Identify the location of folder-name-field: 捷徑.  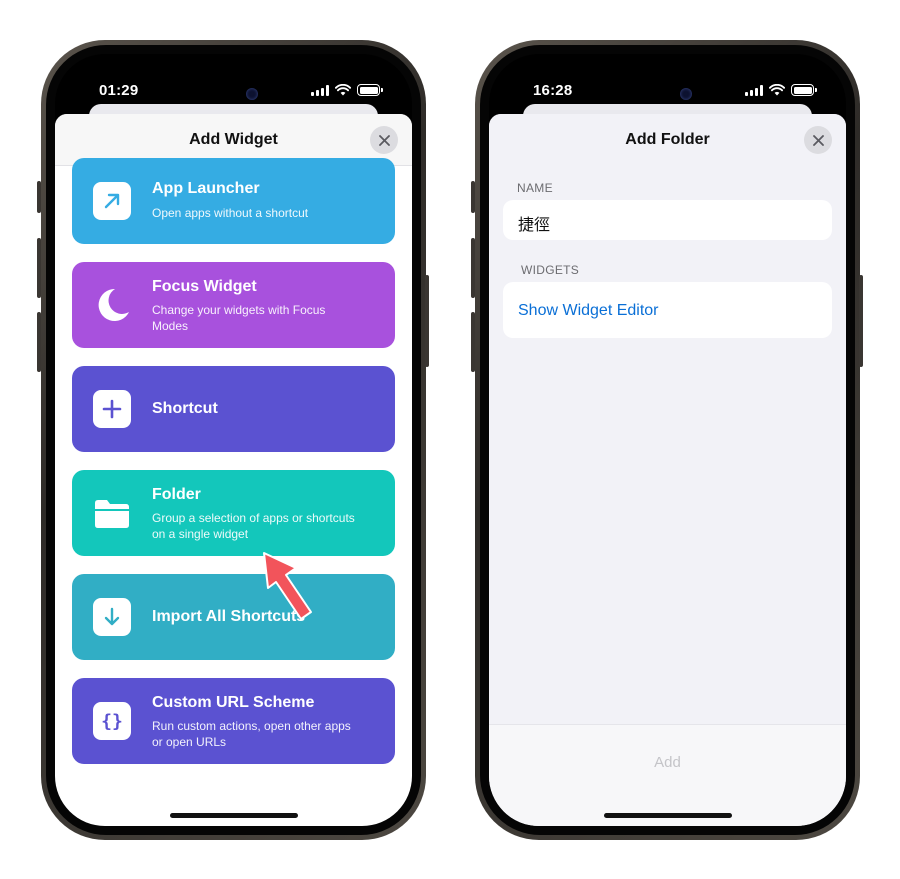
(667, 220).